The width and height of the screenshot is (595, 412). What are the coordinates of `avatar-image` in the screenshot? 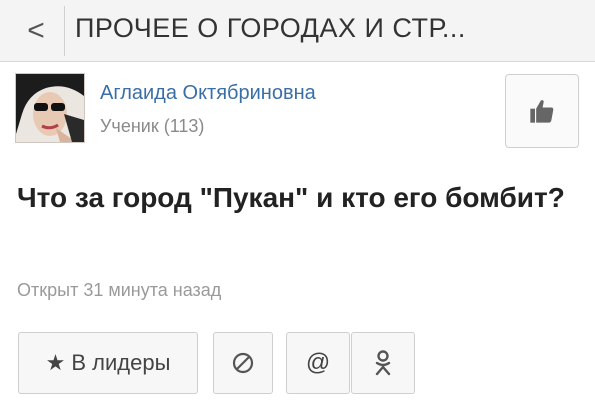 It's located at (50, 108).